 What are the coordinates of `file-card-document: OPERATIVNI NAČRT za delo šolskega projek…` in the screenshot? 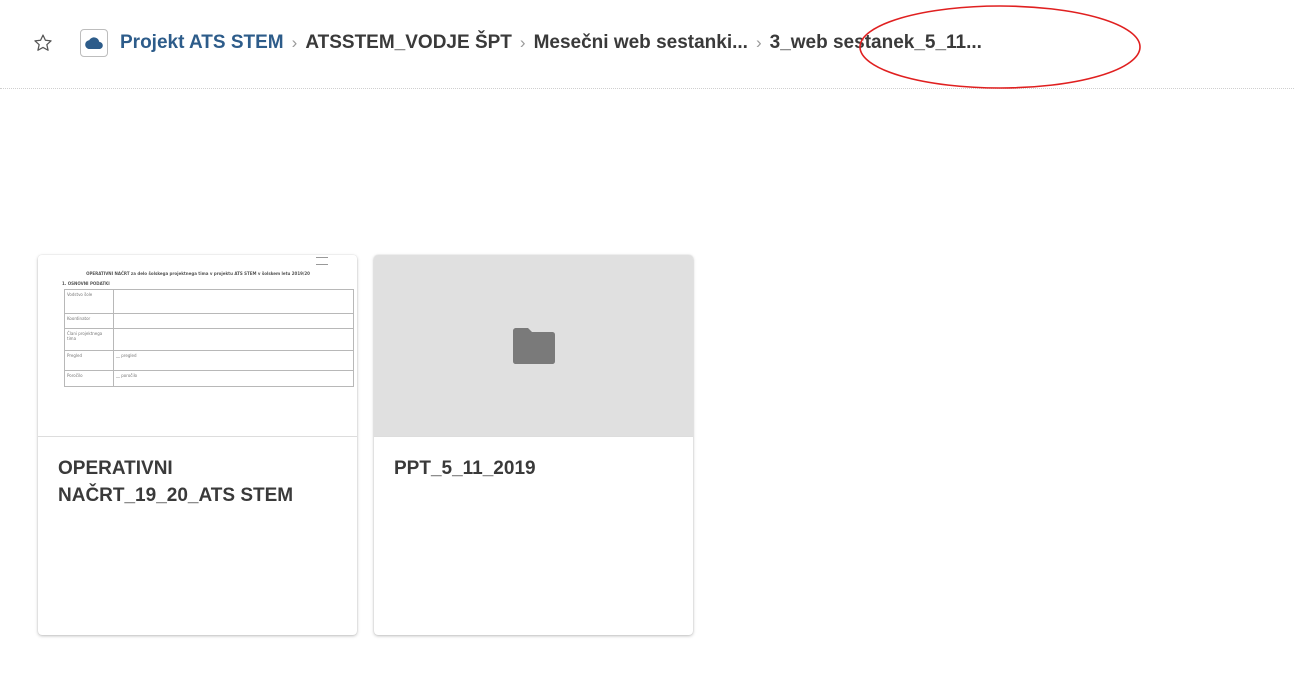 It's located at (197, 445).